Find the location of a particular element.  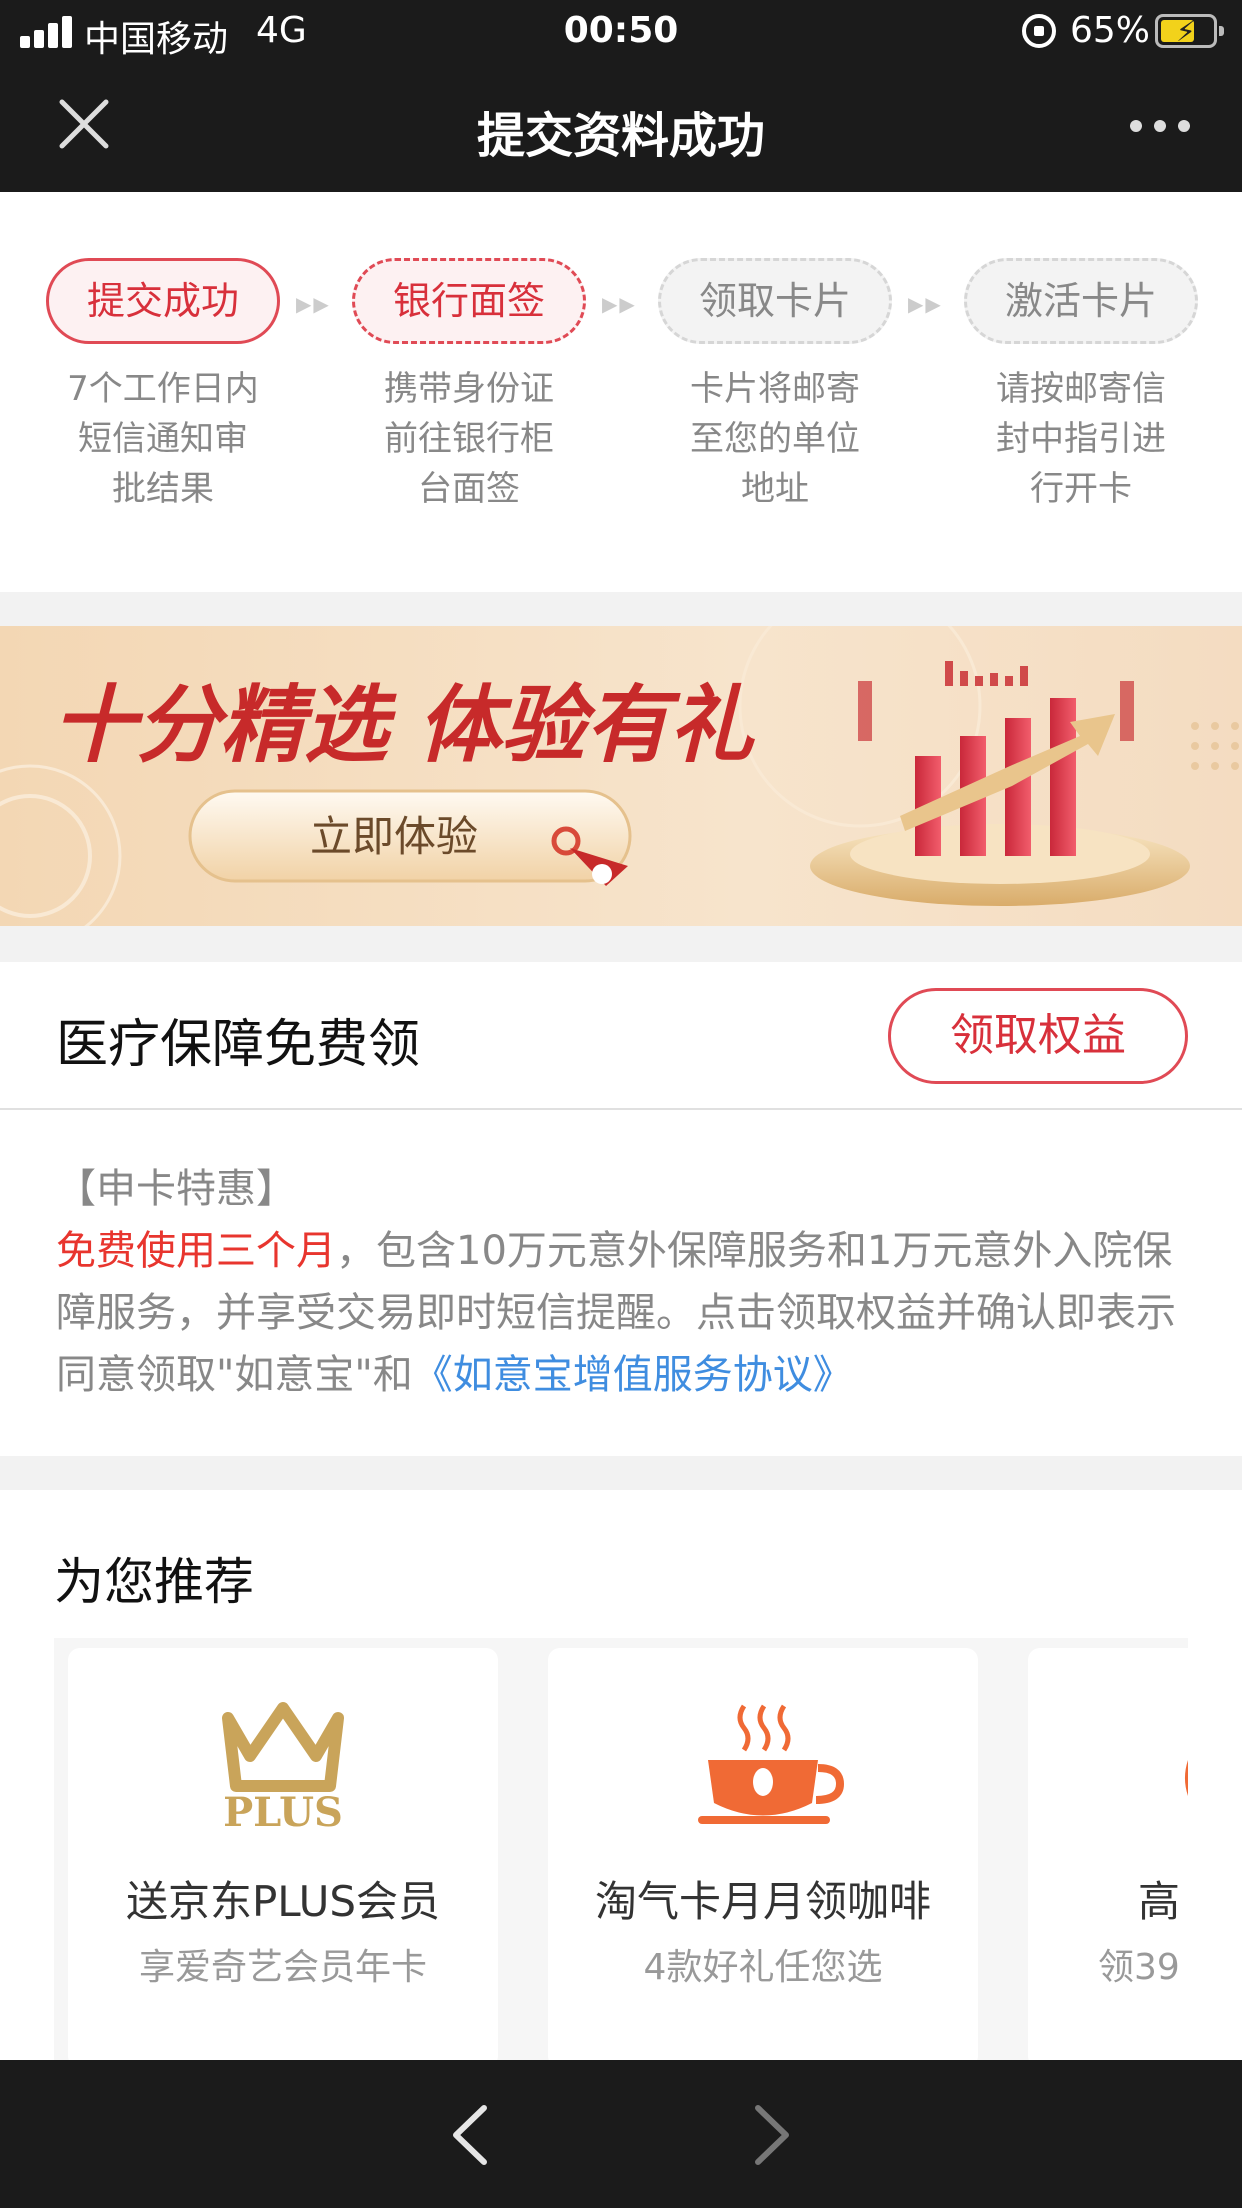

step-description: 卡片将邮寄 至您的单位 地址 is located at coordinates (775, 439).